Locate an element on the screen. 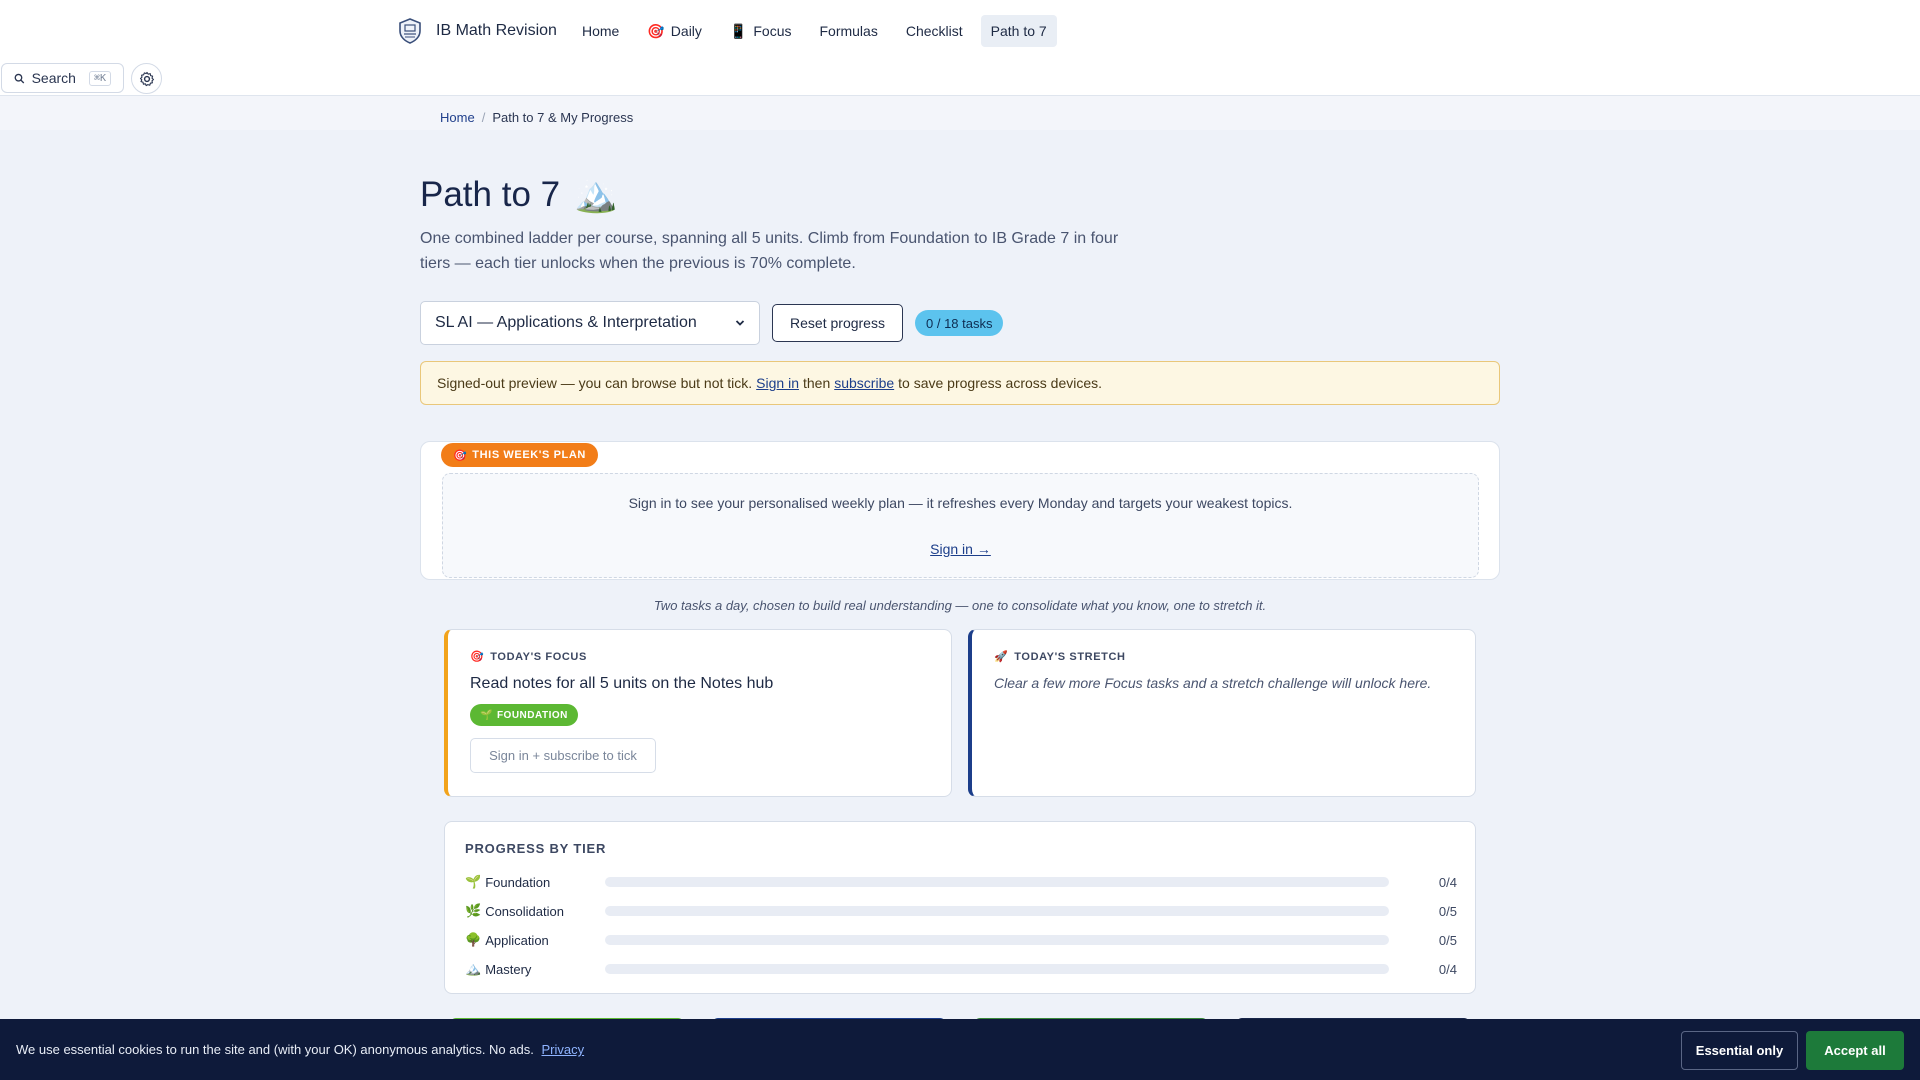  nav-home: Home is located at coordinates (600, 31).